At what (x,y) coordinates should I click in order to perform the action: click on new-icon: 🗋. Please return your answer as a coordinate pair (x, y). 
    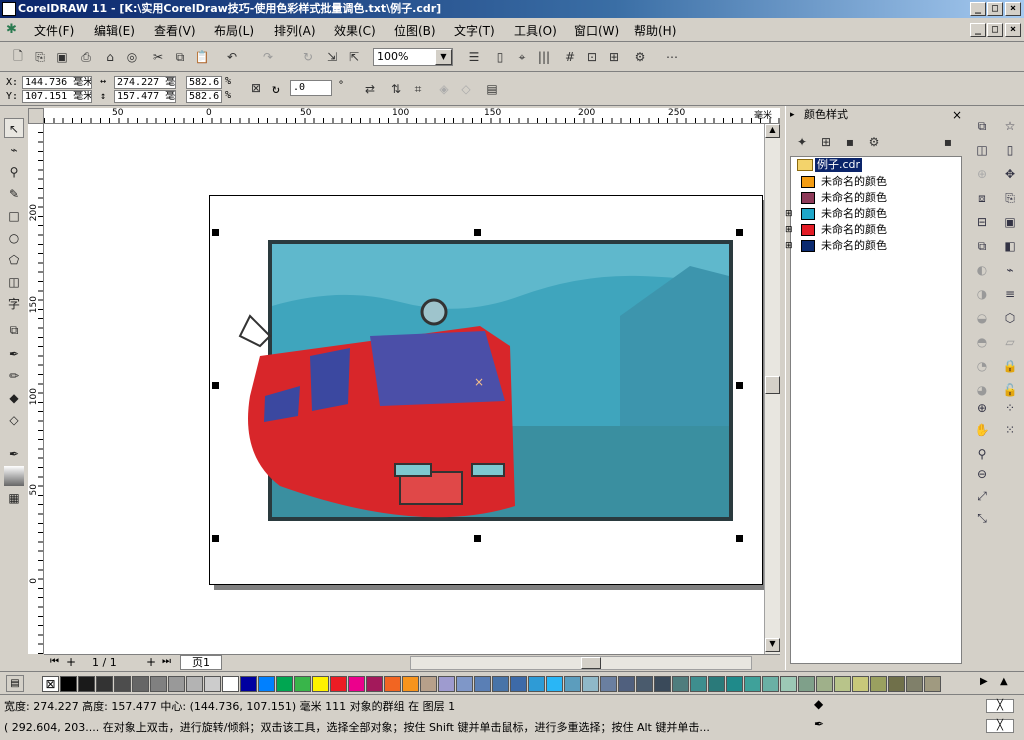
    Looking at the image, I should click on (18, 57).